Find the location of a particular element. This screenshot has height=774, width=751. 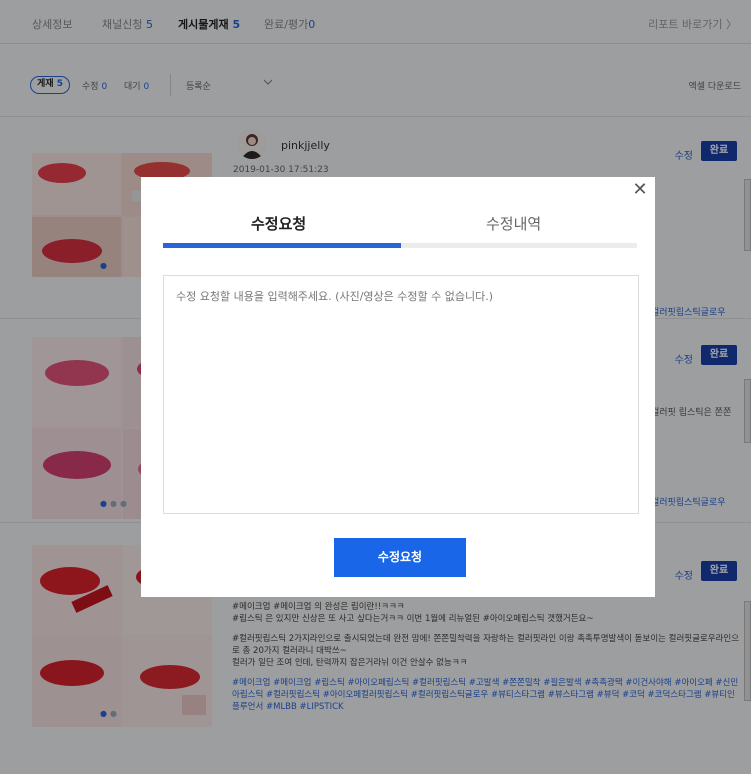

tab-edit-history: 수정내역 is located at coordinates (513, 223).